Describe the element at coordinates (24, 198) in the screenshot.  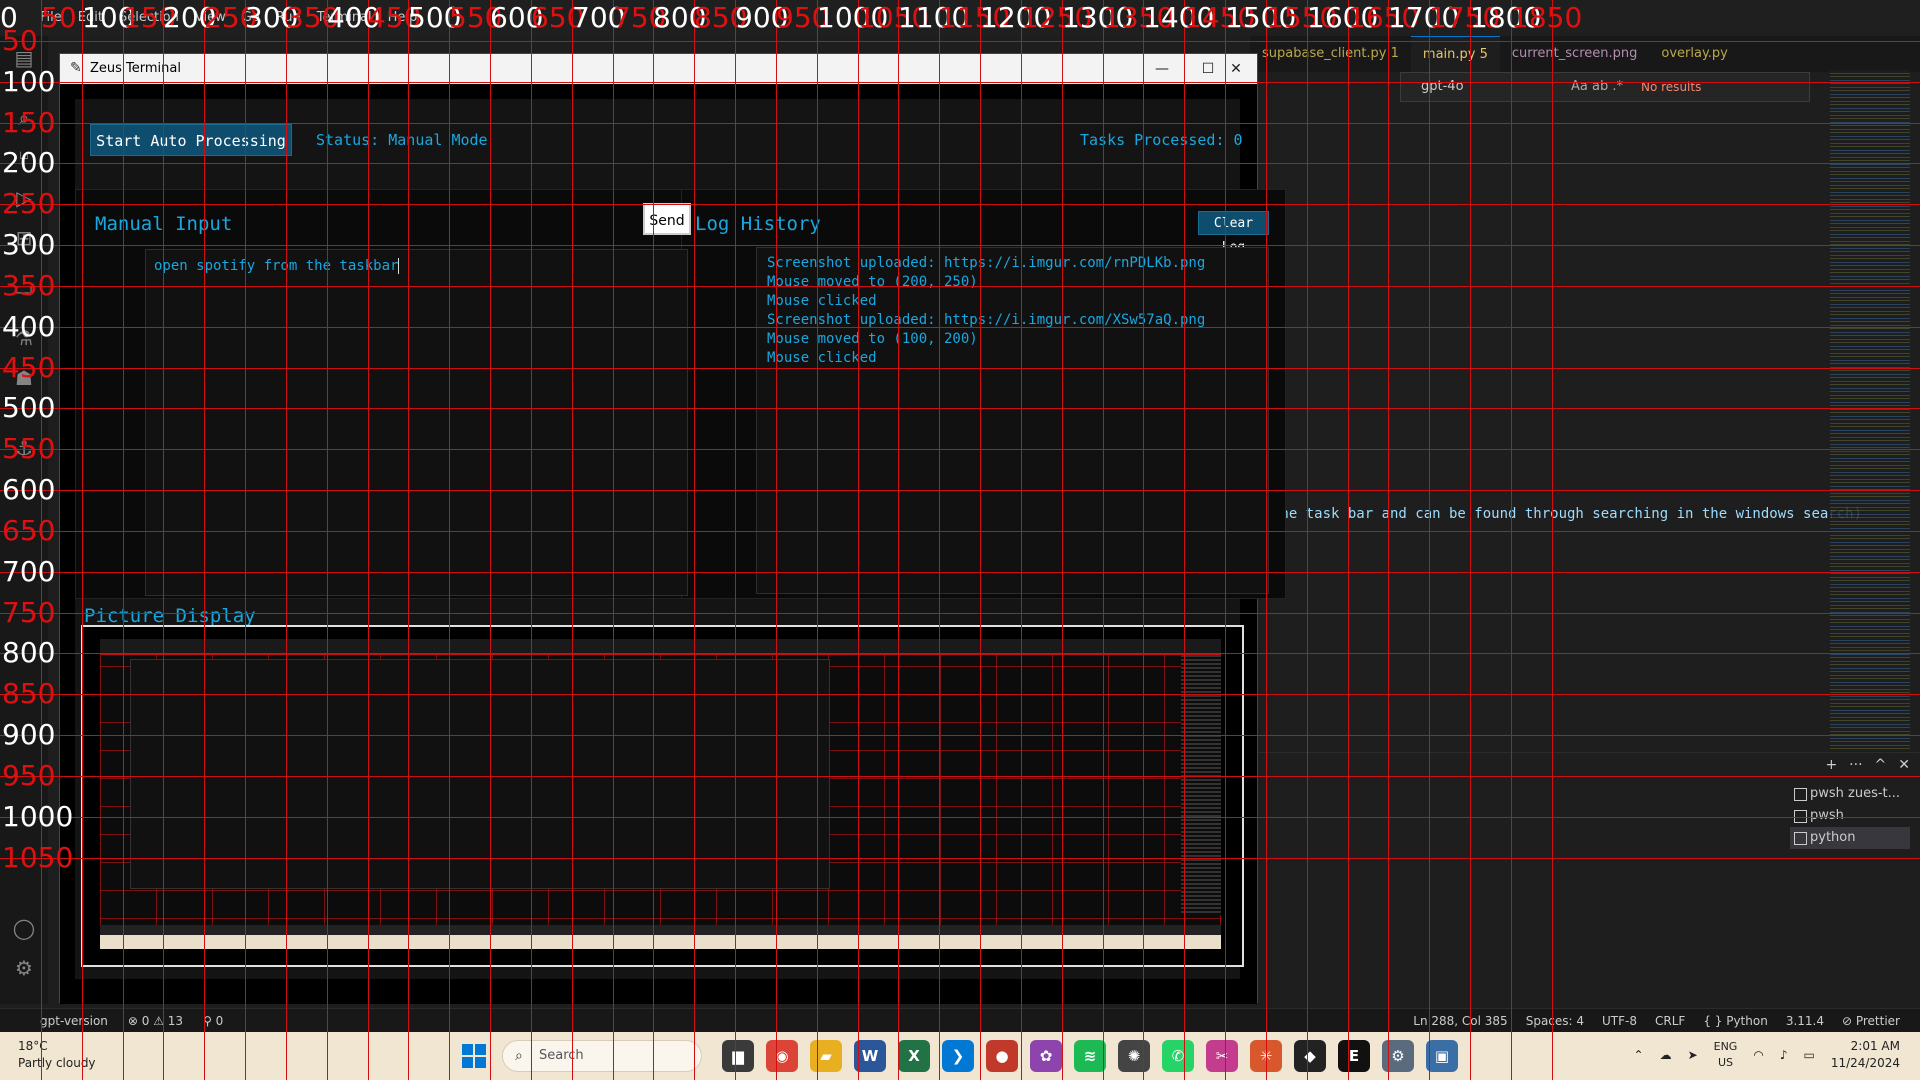
I see `run-debug-icon: ▷` at that location.